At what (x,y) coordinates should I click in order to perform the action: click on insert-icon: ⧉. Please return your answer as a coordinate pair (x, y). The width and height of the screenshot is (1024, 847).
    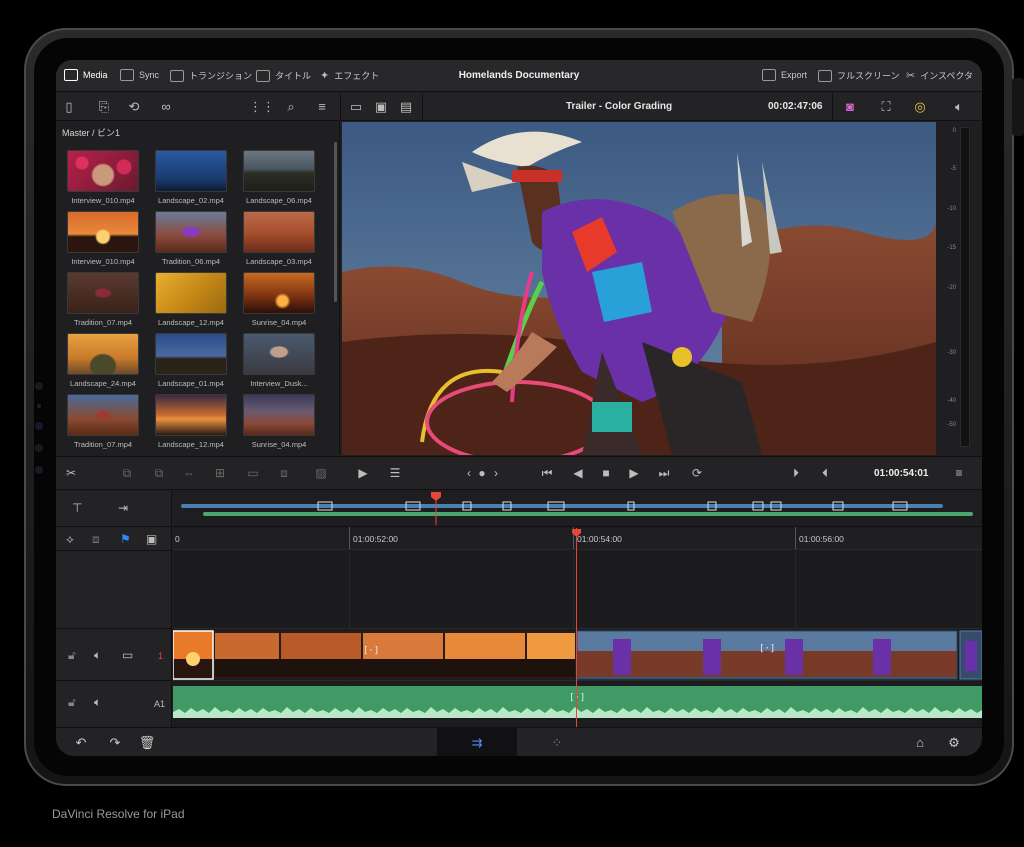
    Looking at the image, I should click on (127, 473).